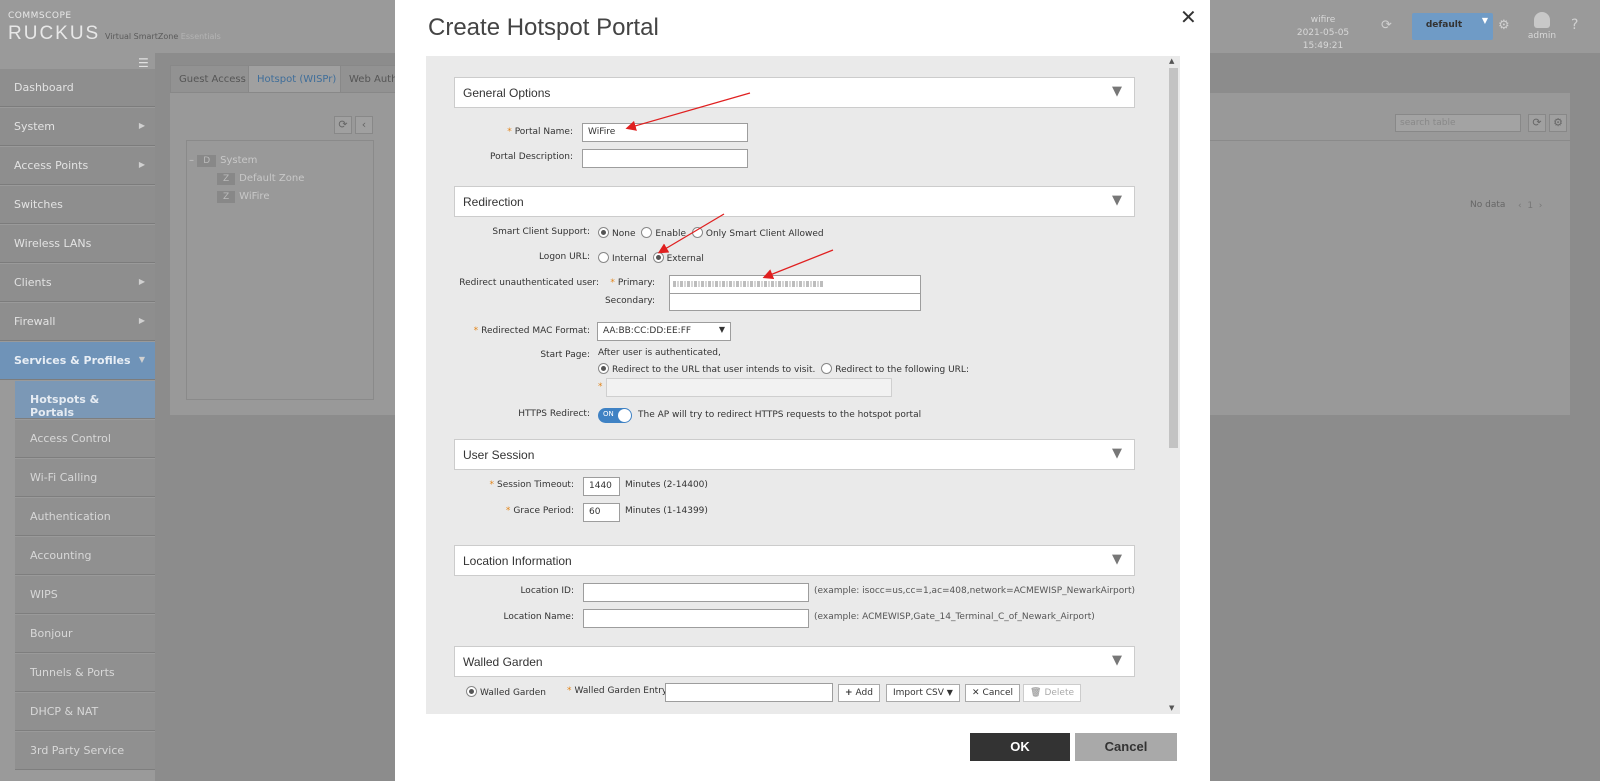  I want to click on arrow-logon-external, so click(691, 233).